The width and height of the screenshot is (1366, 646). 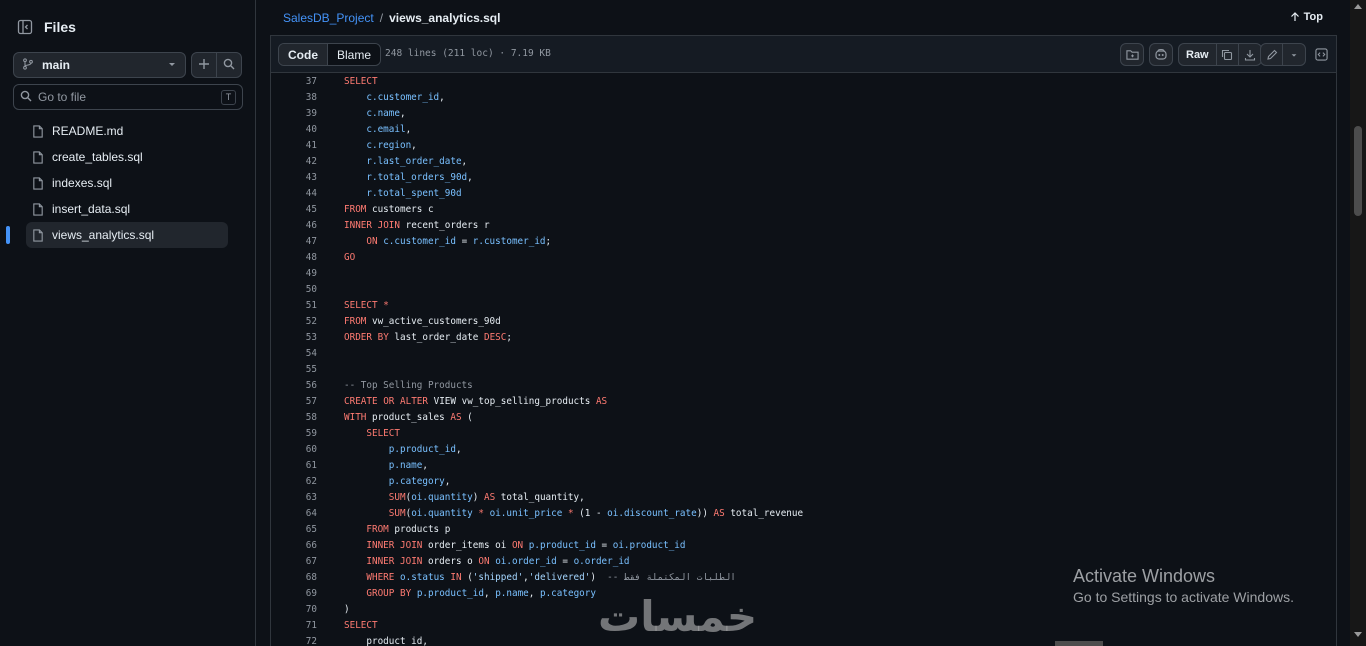 What do you see at coordinates (294, 353) in the screenshot?
I see `line-number: 54` at bounding box center [294, 353].